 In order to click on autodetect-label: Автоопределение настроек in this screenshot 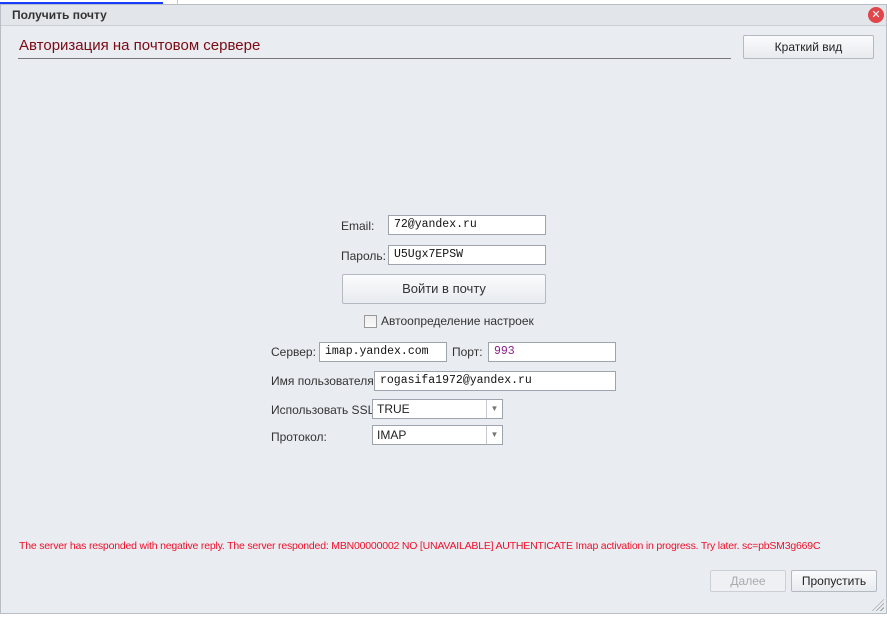, I will do `click(457, 321)`.